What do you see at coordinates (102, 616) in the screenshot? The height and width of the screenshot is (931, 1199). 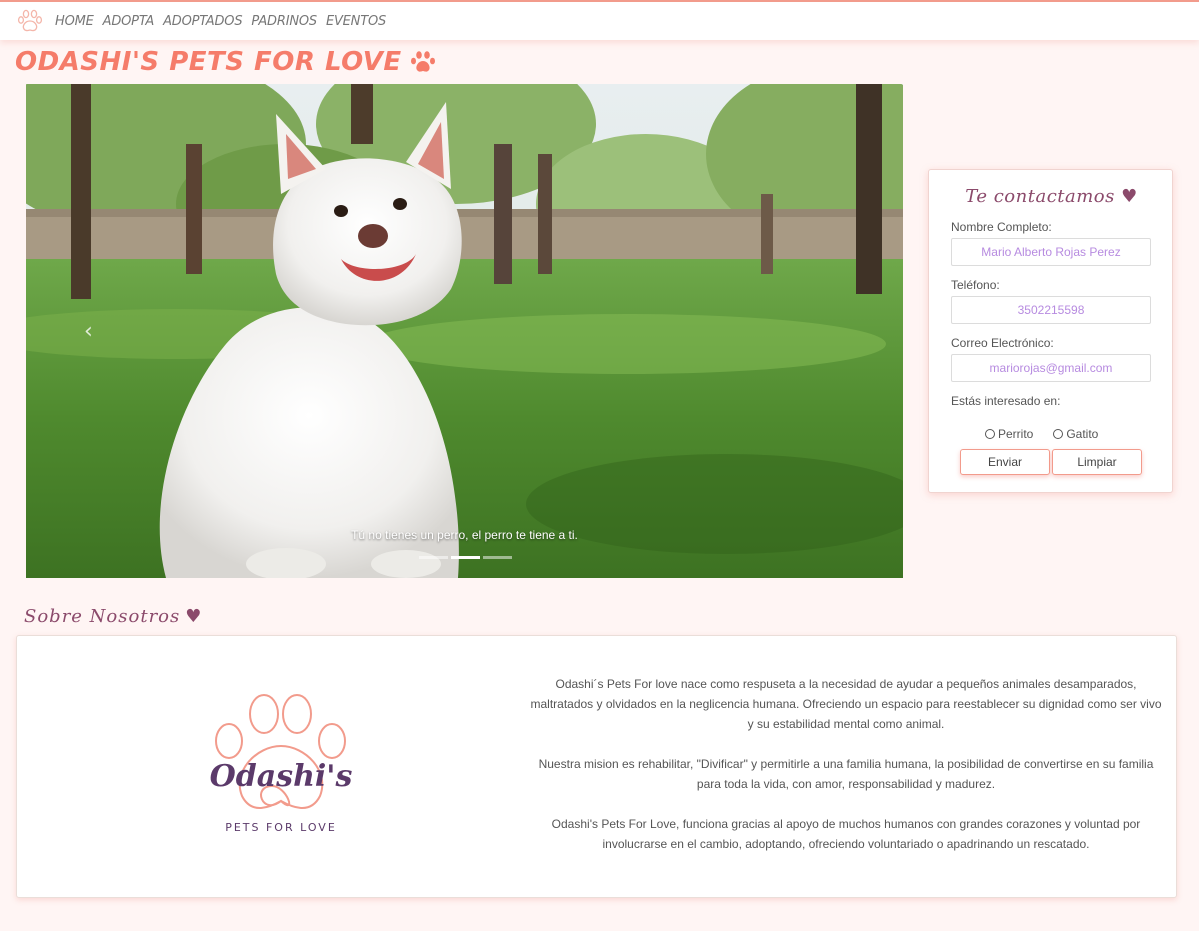 I see `about-title-text: Sobre Nosotros` at bounding box center [102, 616].